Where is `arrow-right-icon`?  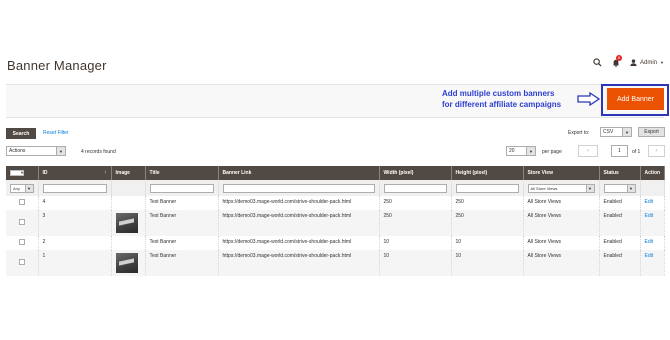
arrow-right-icon is located at coordinates (589, 99).